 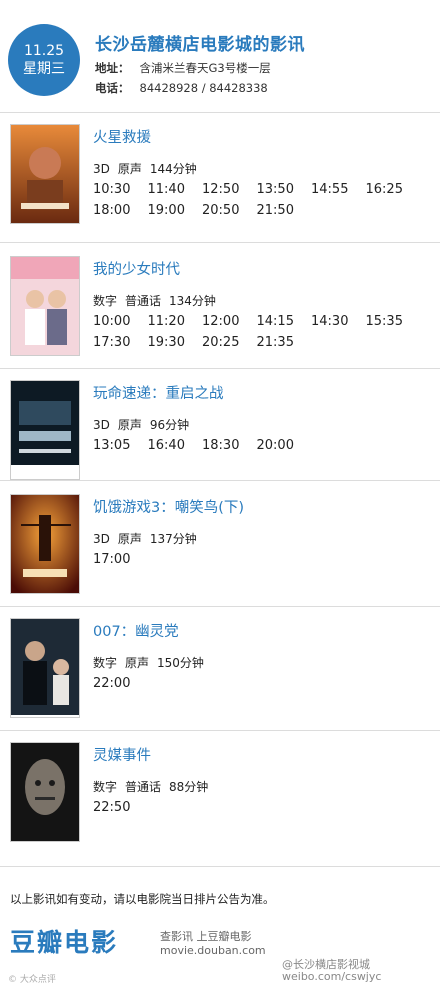 I want to click on weekday-text: 星期三, so click(x=44, y=69).